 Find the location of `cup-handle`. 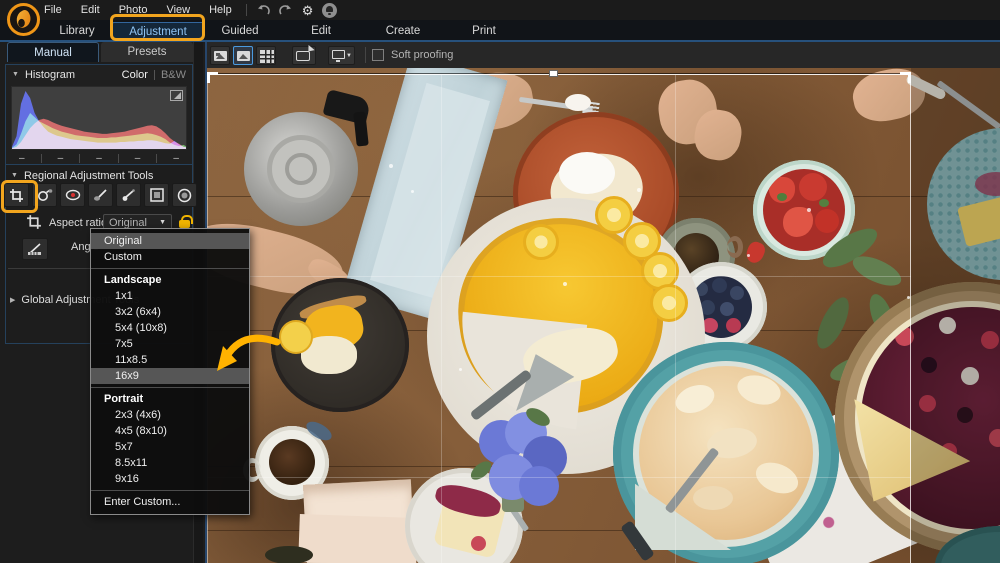

cup-handle is located at coordinates (735, 247).